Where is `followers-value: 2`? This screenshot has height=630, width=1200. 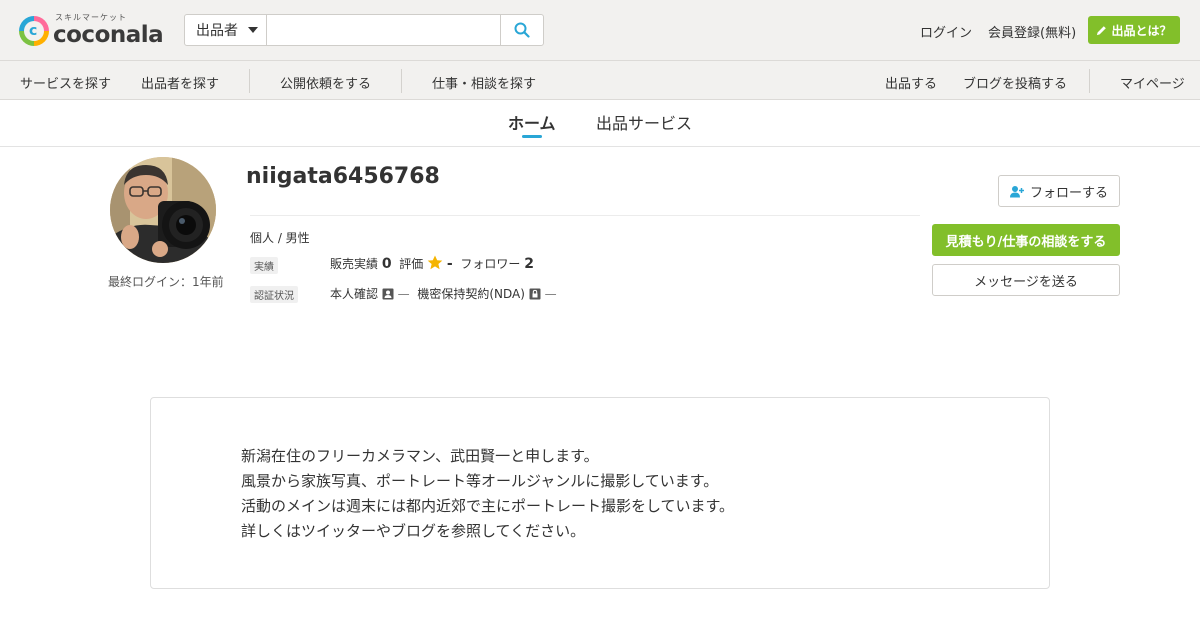
followers-value: 2 is located at coordinates (529, 264).